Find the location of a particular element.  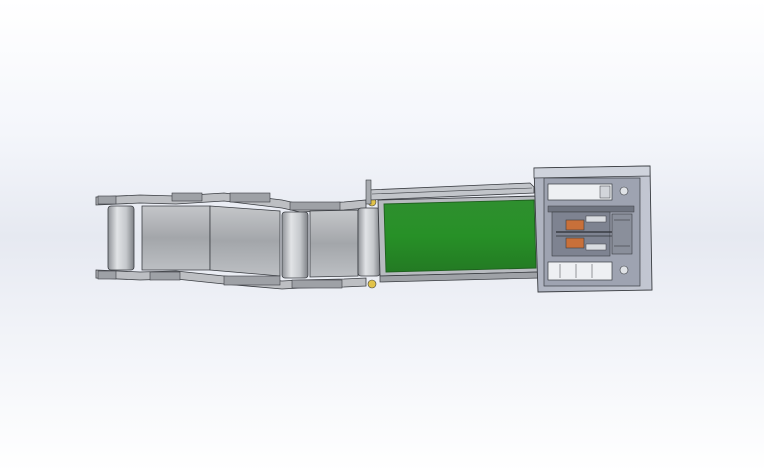

drive-roller is located at coordinates (369, 242).